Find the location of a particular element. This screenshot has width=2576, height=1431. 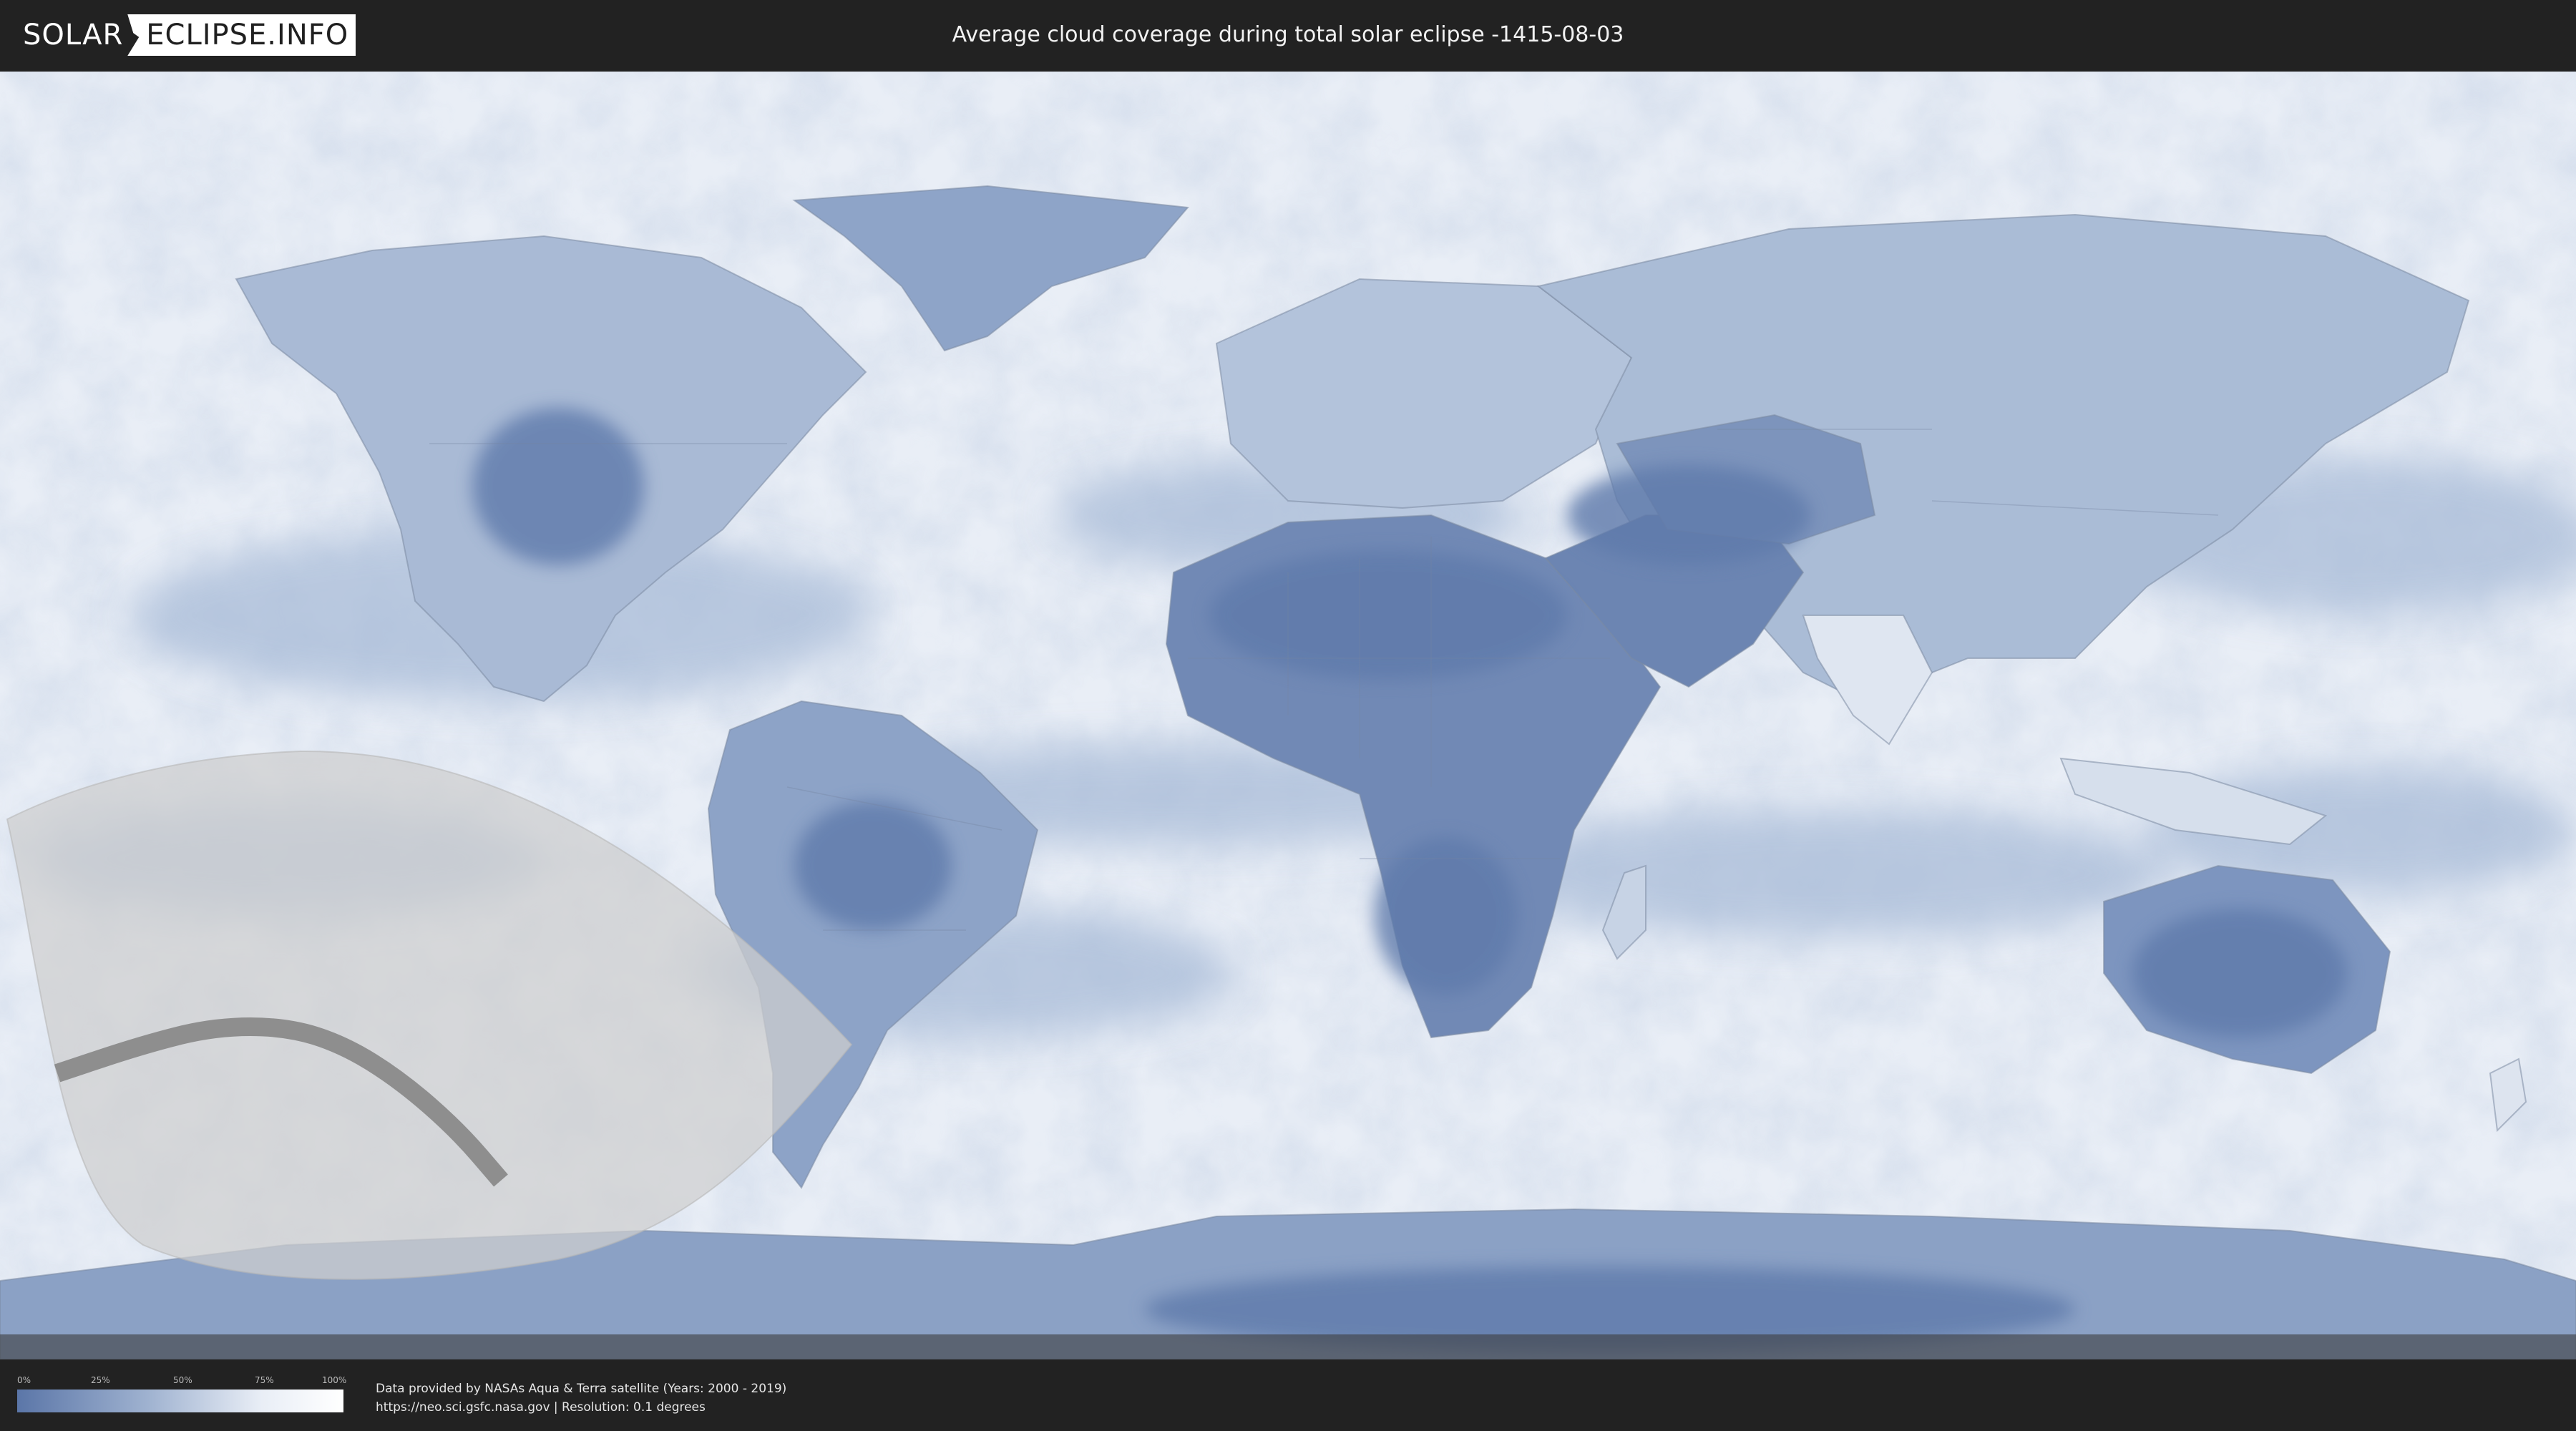

legend-color-scale is located at coordinates (180, 1401).